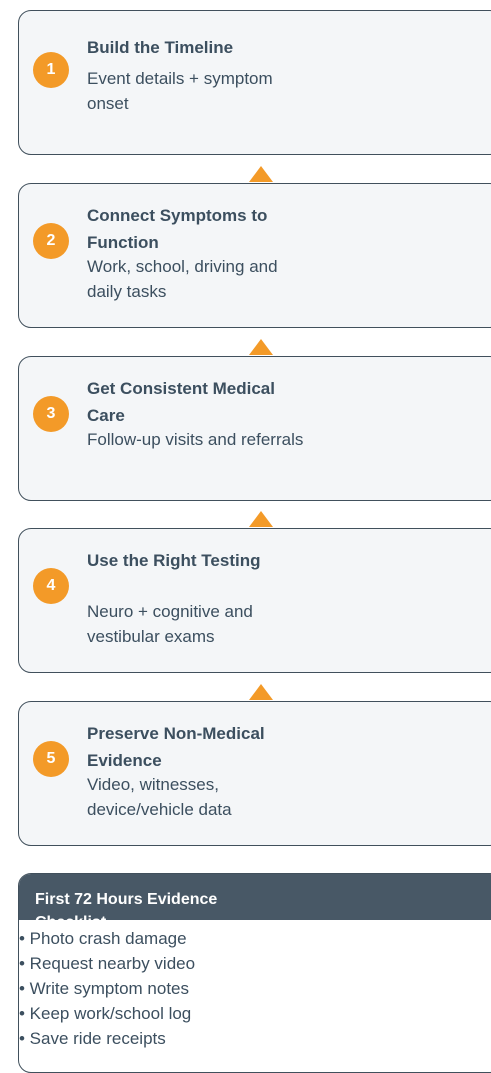 Image resolution: width=491 pixels, height=1073 pixels. What do you see at coordinates (195, 439) in the screenshot?
I see `step-description: Follow-up visits and referrals` at bounding box center [195, 439].